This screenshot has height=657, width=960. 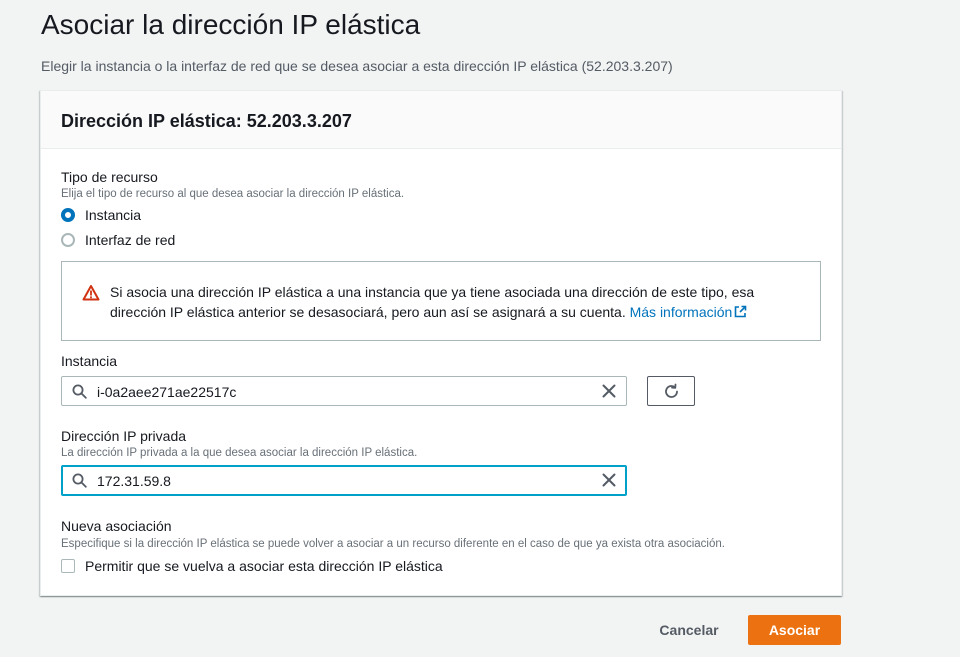 I want to click on radio-button-instance, so click(x=68, y=215).